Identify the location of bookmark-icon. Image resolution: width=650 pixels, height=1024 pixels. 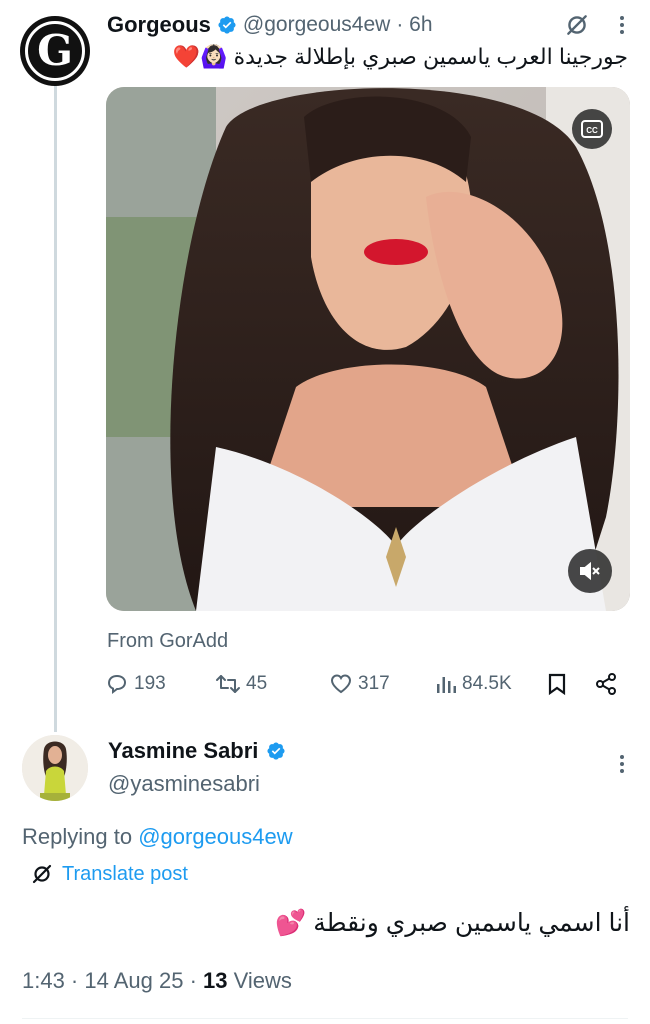
(557, 684).